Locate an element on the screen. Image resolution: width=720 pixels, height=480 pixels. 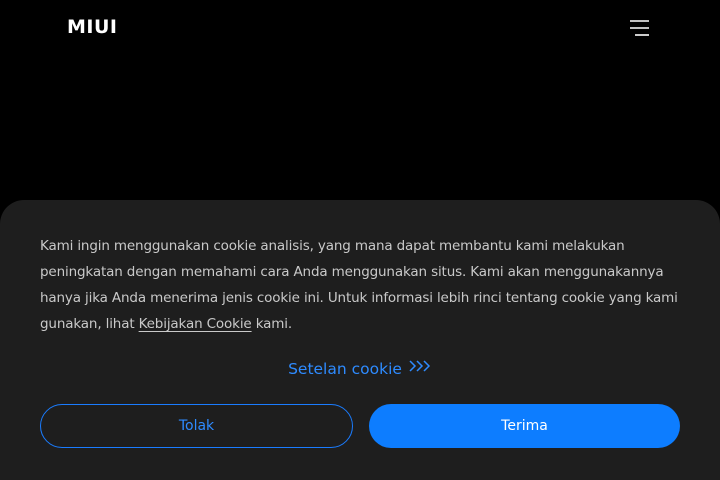
cookie-settings-label: Setelan cookie is located at coordinates (345, 369).